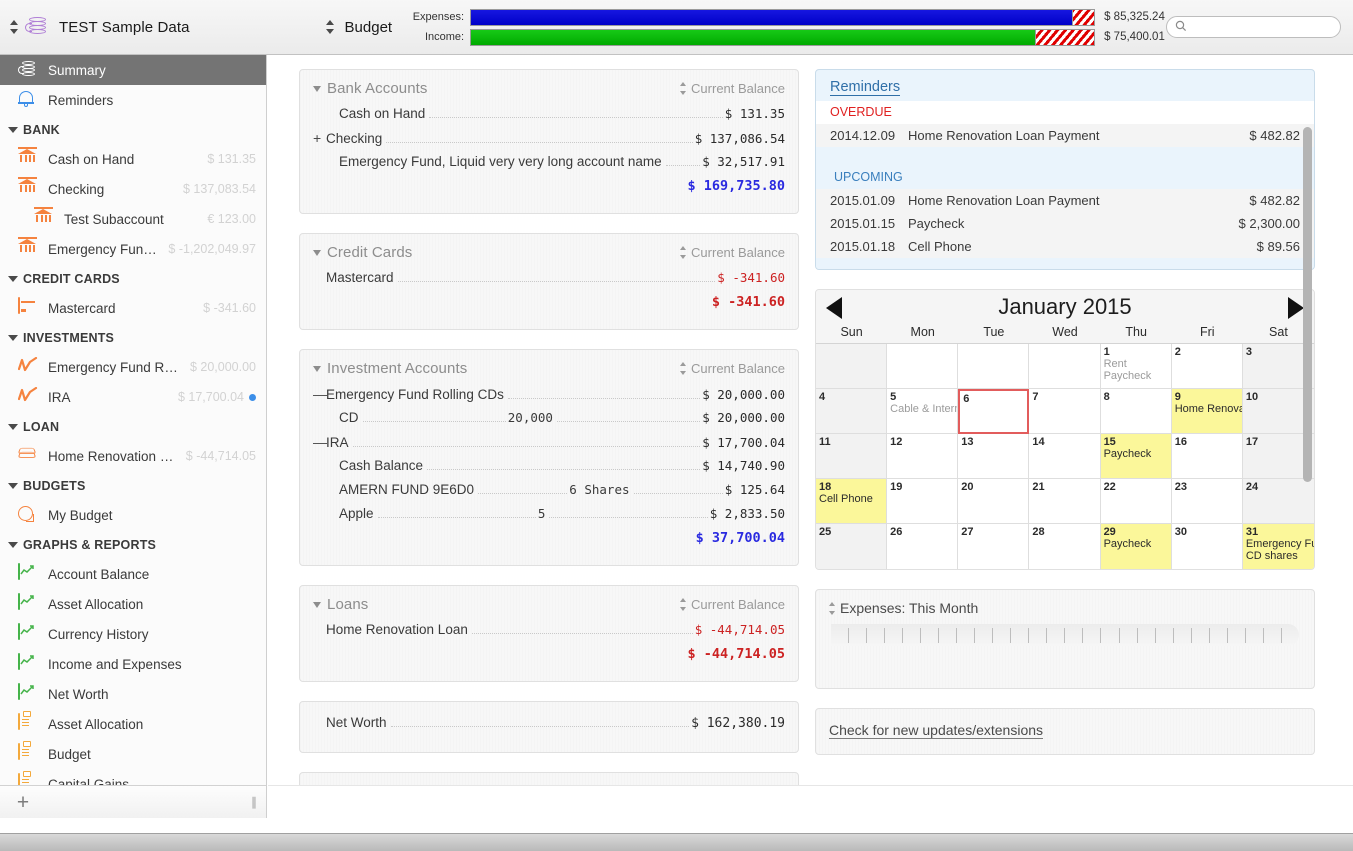 Image resolution: width=1353 pixels, height=851 pixels. I want to click on search-field, so click(1253, 27).